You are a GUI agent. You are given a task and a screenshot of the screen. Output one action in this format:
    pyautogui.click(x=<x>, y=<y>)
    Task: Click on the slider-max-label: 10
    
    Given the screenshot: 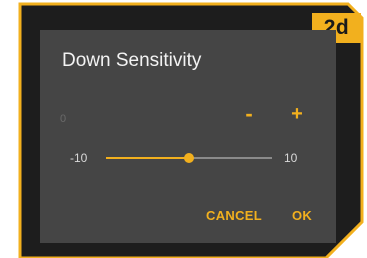 What is the action you would take?
    pyautogui.click(x=291, y=158)
    